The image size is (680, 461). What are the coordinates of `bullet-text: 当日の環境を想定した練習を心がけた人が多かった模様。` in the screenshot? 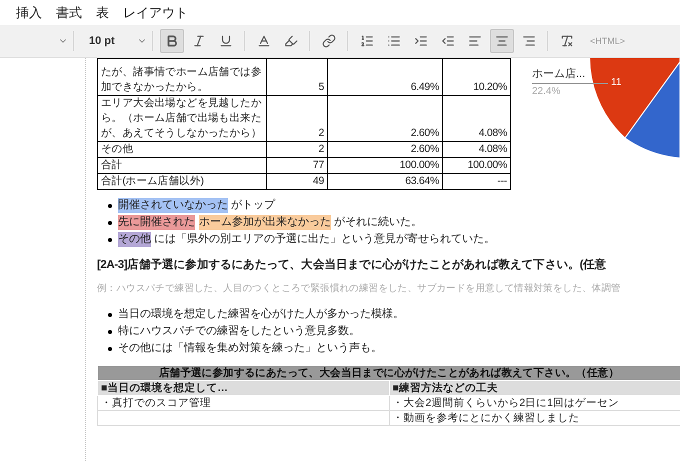 It's located at (261, 314).